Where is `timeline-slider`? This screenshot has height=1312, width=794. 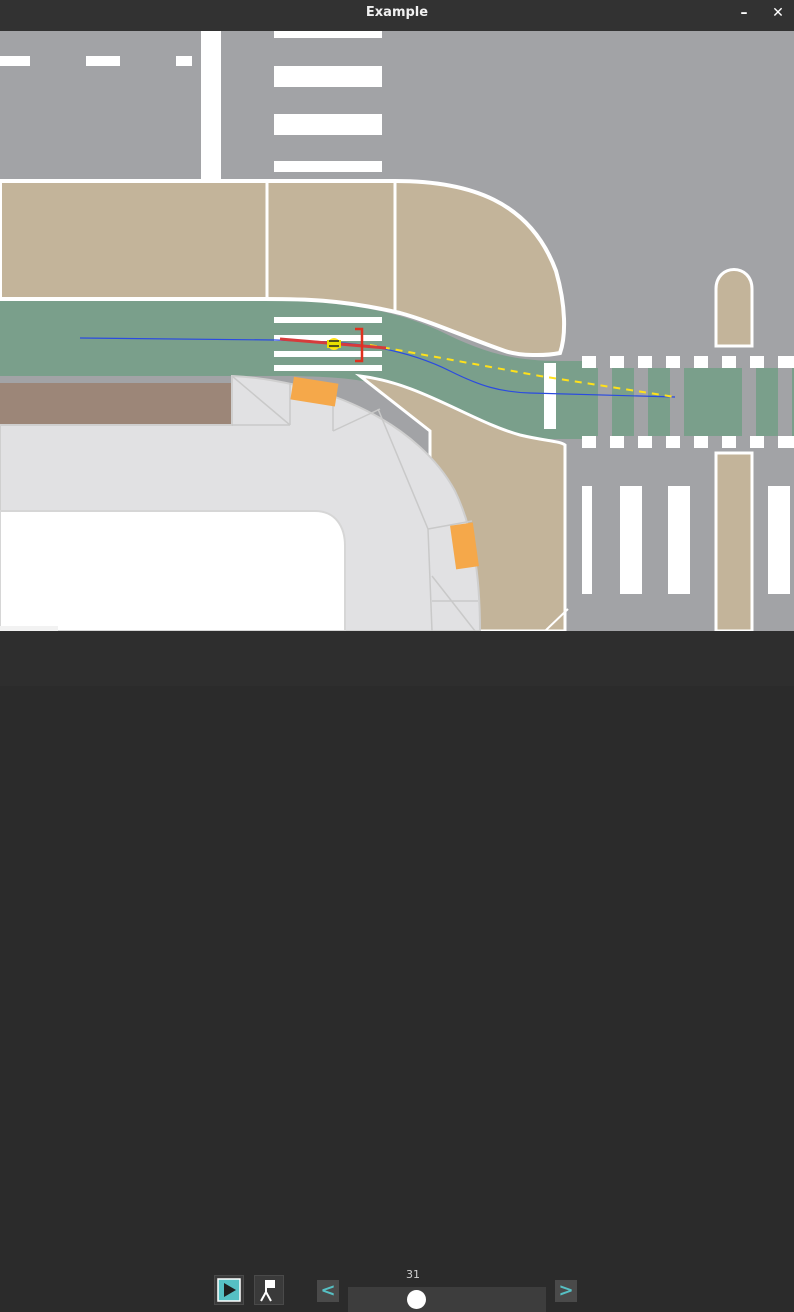 timeline-slider is located at coordinates (447, 1299).